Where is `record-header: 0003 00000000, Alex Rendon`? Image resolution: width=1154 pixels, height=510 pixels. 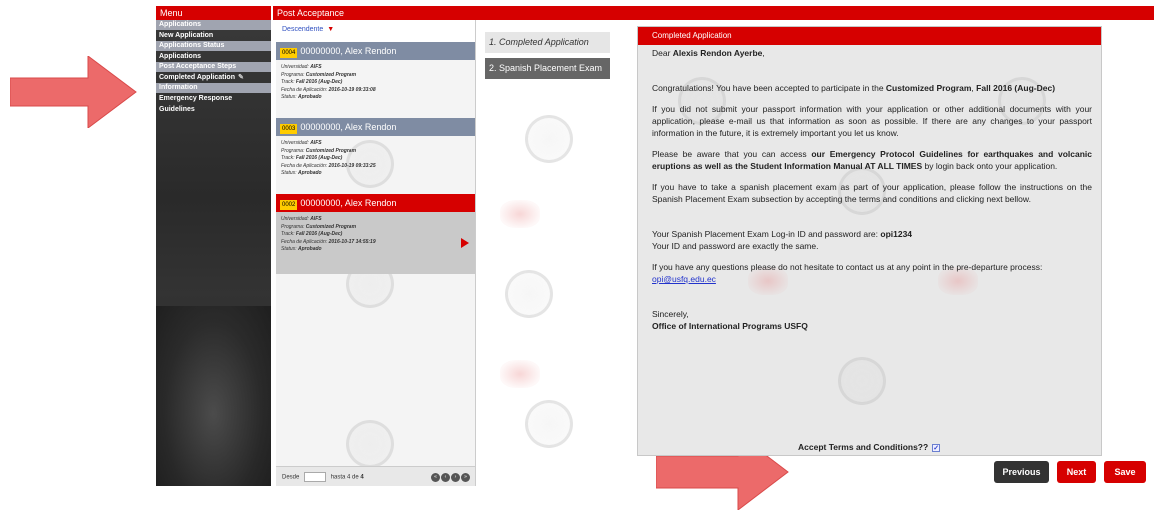 record-header: 0003 00000000, Alex Rendon is located at coordinates (375, 127).